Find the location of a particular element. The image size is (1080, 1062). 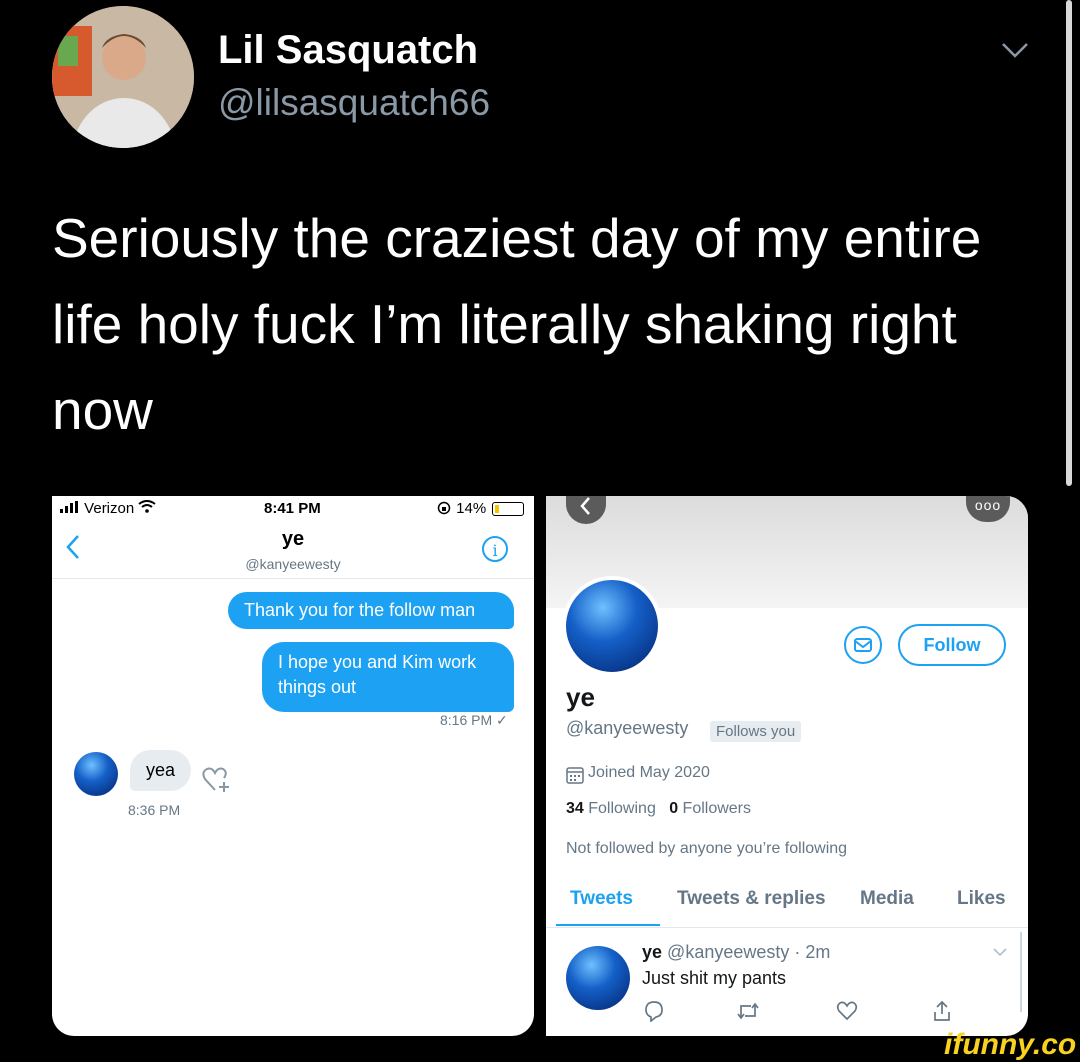

message-sent: I hope you and Kim work things out is located at coordinates (388, 677).